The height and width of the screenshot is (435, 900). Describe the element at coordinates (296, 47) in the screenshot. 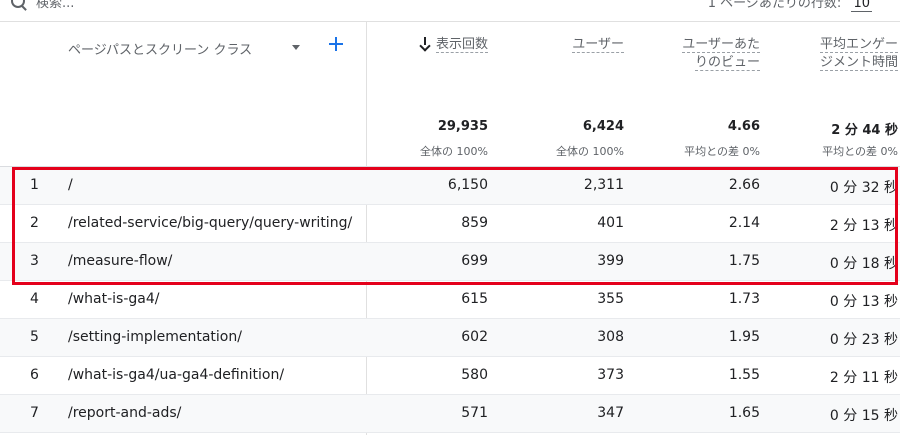

I see `chevron-down-icon` at that location.